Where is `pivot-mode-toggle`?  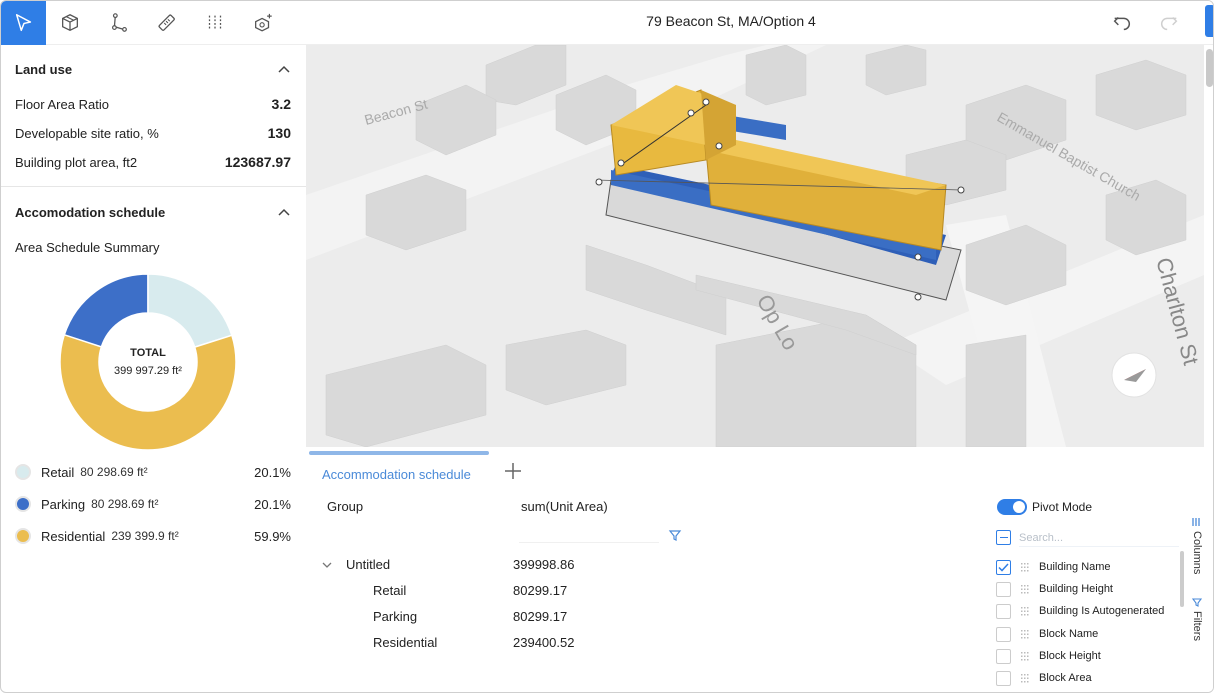 pivot-mode-toggle is located at coordinates (1012, 507).